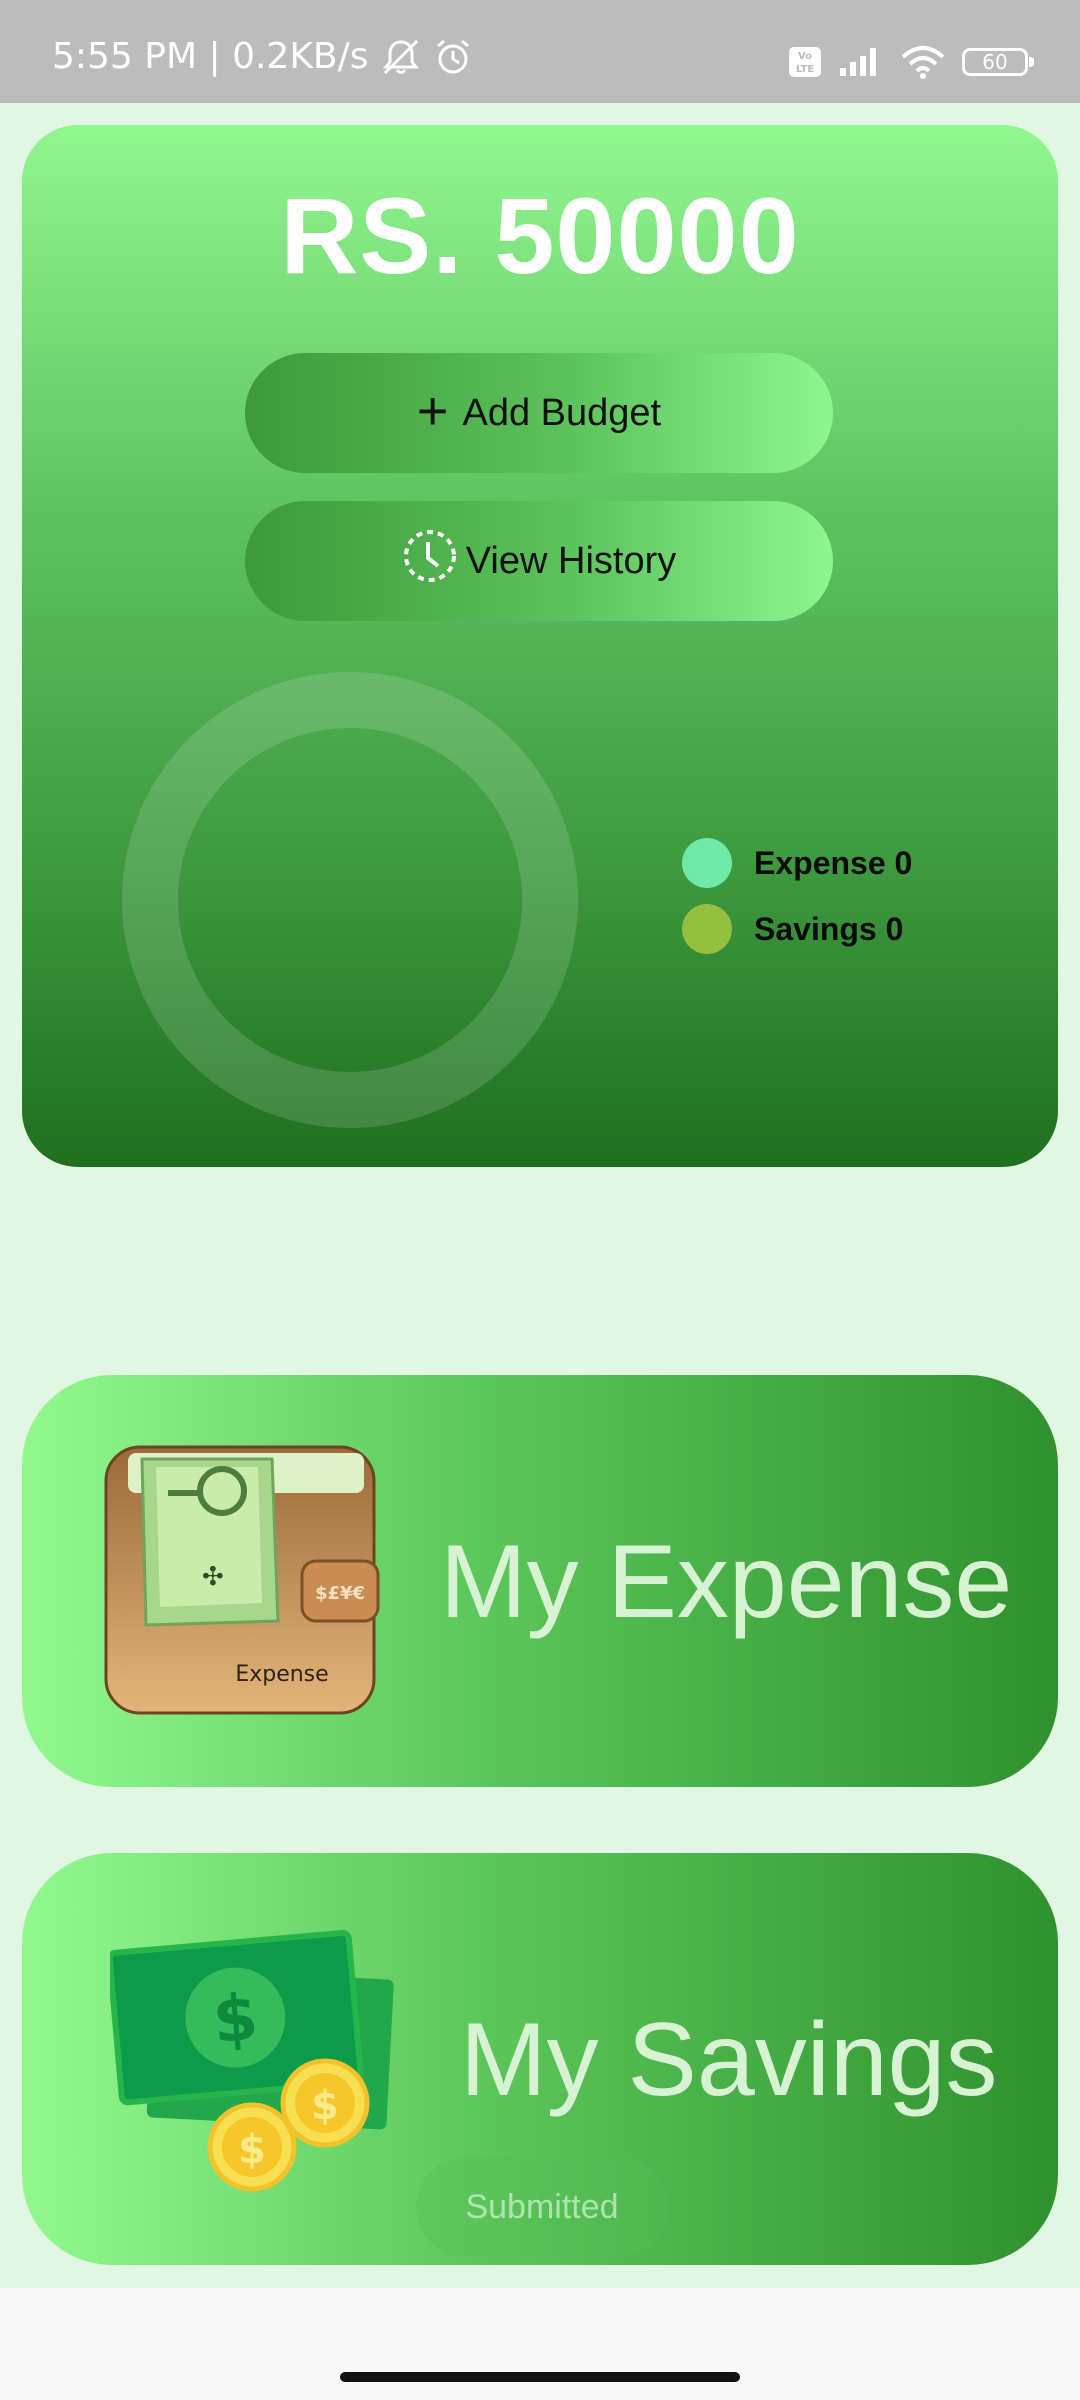  Describe the element at coordinates (540, 235) in the screenshot. I see `budget-amount: RS. 50000` at that location.